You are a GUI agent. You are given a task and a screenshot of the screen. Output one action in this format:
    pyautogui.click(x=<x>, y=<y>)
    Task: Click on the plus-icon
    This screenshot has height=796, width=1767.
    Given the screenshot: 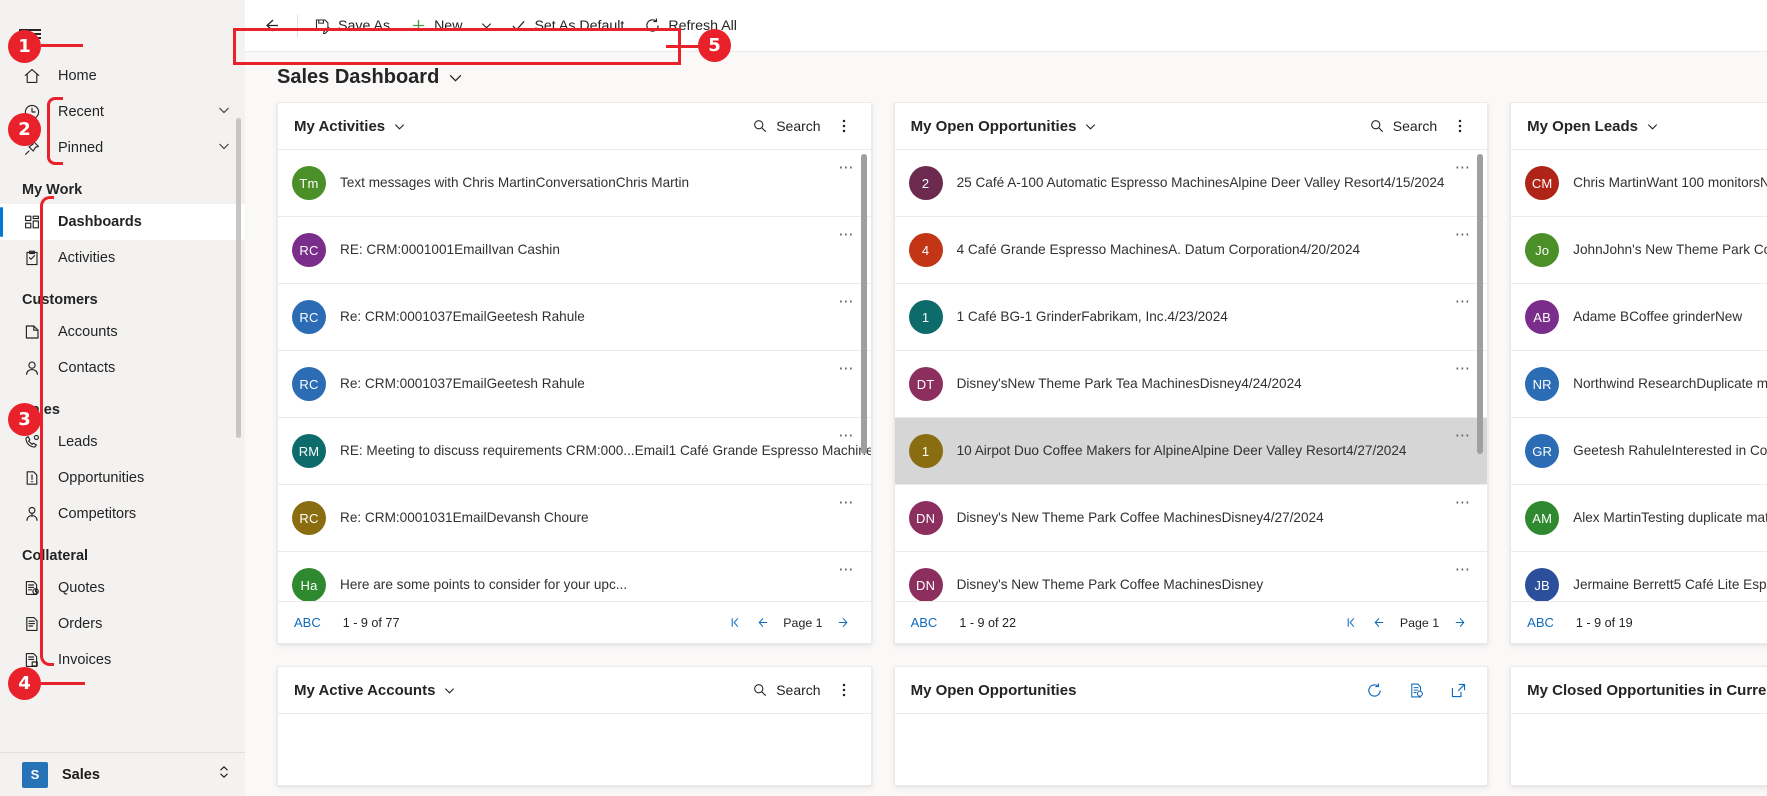 What is the action you would take?
    pyautogui.click(x=418, y=25)
    